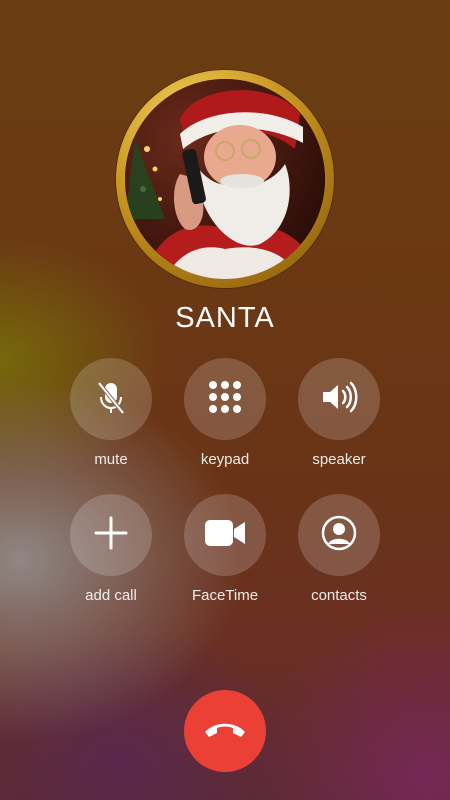 This screenshot has height=800, width=450. What do you see at coordinates (339, 595) in the screenshot?
I see `contacts-label: contacts` at bounding box center [339, 595].